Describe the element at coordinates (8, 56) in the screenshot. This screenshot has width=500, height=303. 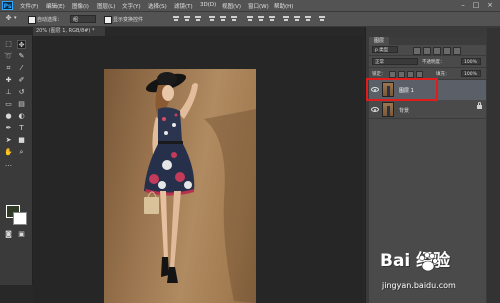
I see `lasso-tool-icon: ➰` at that location.